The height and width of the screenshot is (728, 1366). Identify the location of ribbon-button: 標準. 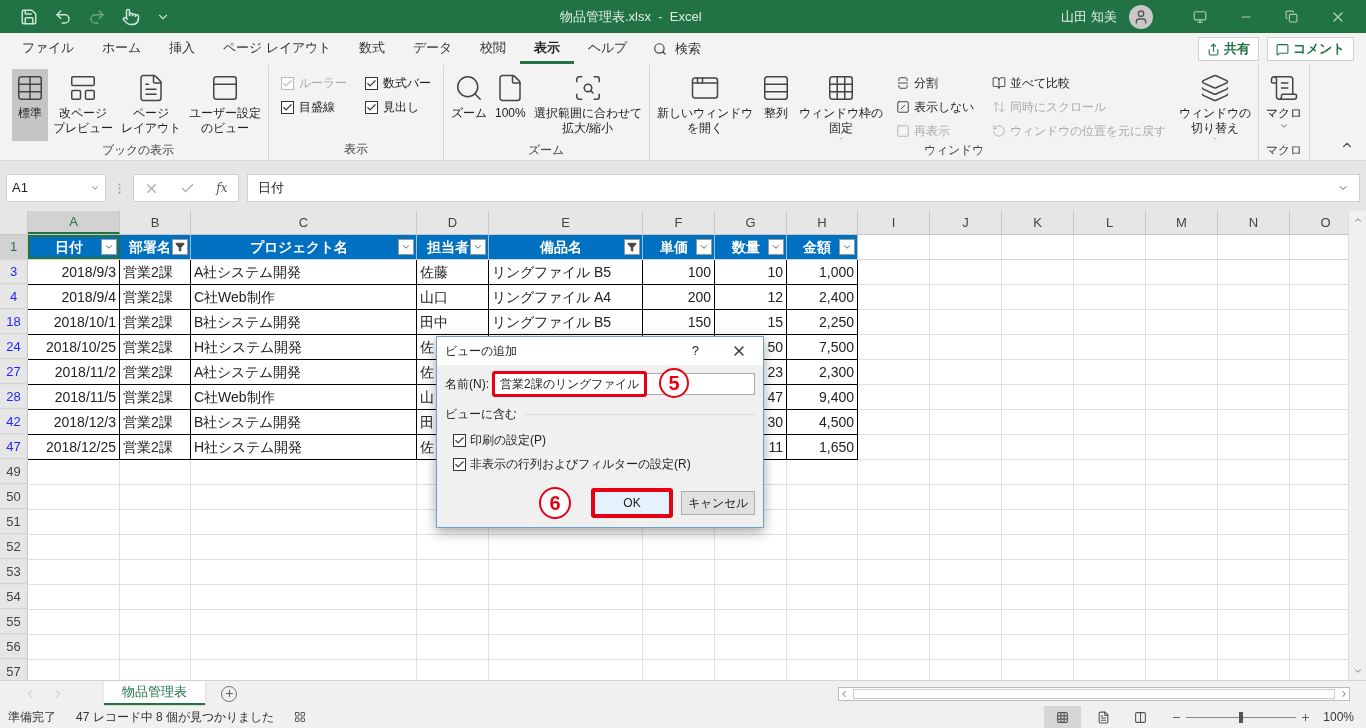
(30, 105).